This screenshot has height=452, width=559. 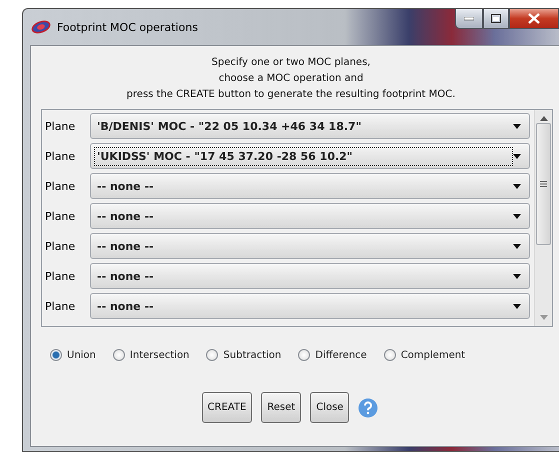 I want to click on close-icon, so click(x=534, y=18).